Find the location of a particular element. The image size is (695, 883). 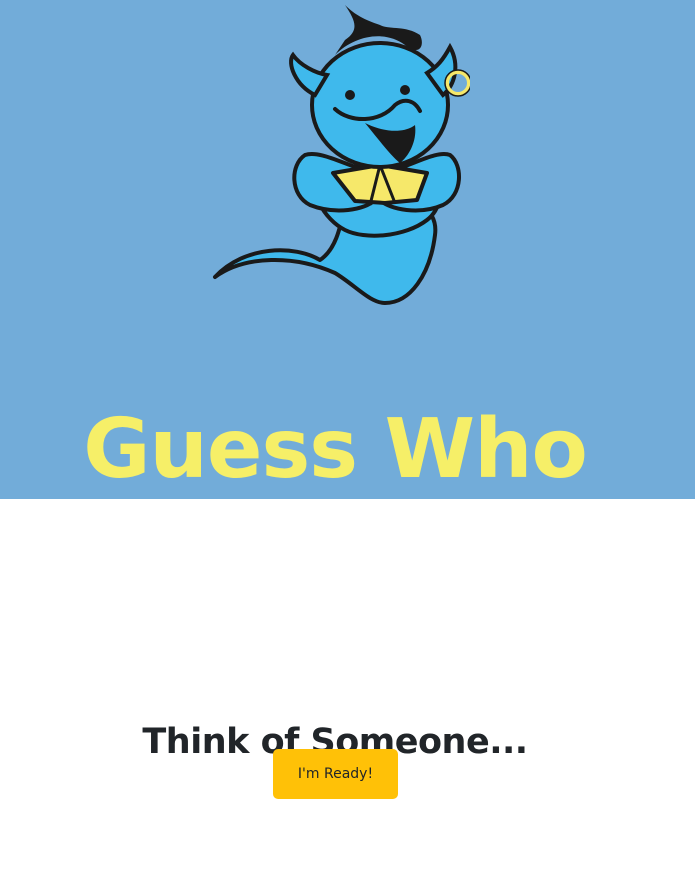

ready-button: I'm Ready! is located at coordinates (335, 774).